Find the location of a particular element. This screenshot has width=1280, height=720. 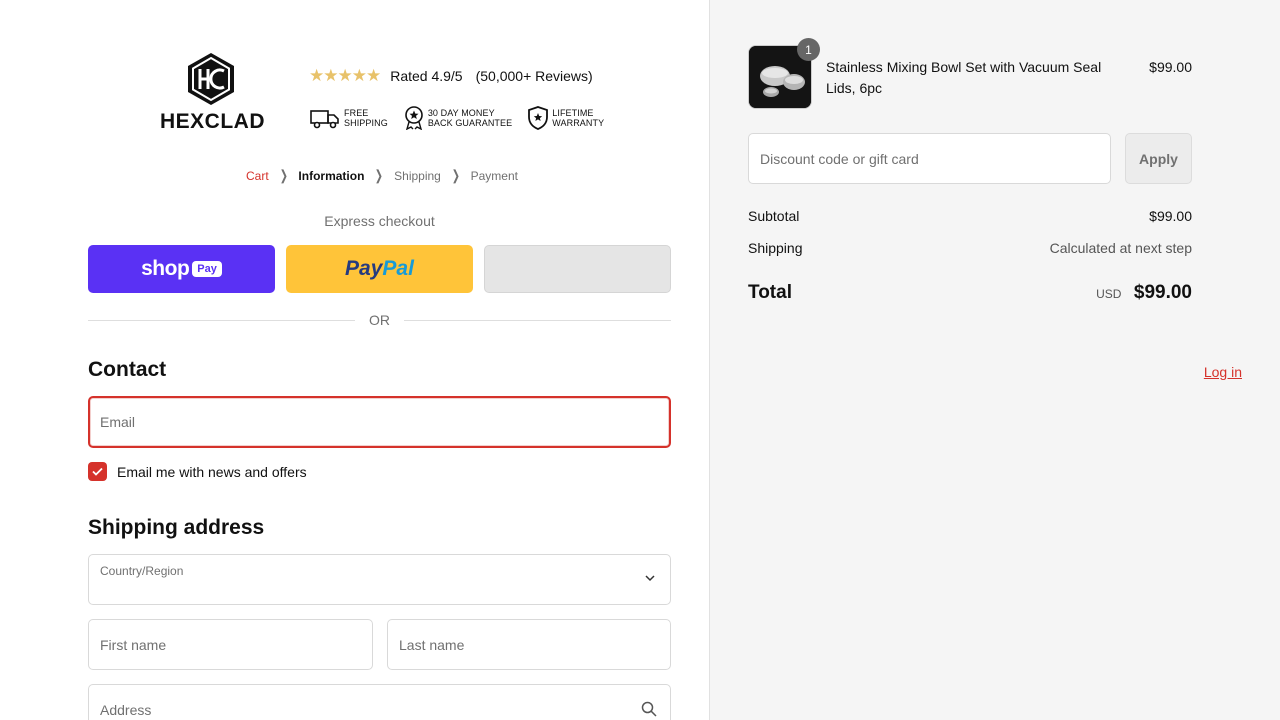

subtotal-row: Subtotal $99.00 is located at coordinates (970, 216).